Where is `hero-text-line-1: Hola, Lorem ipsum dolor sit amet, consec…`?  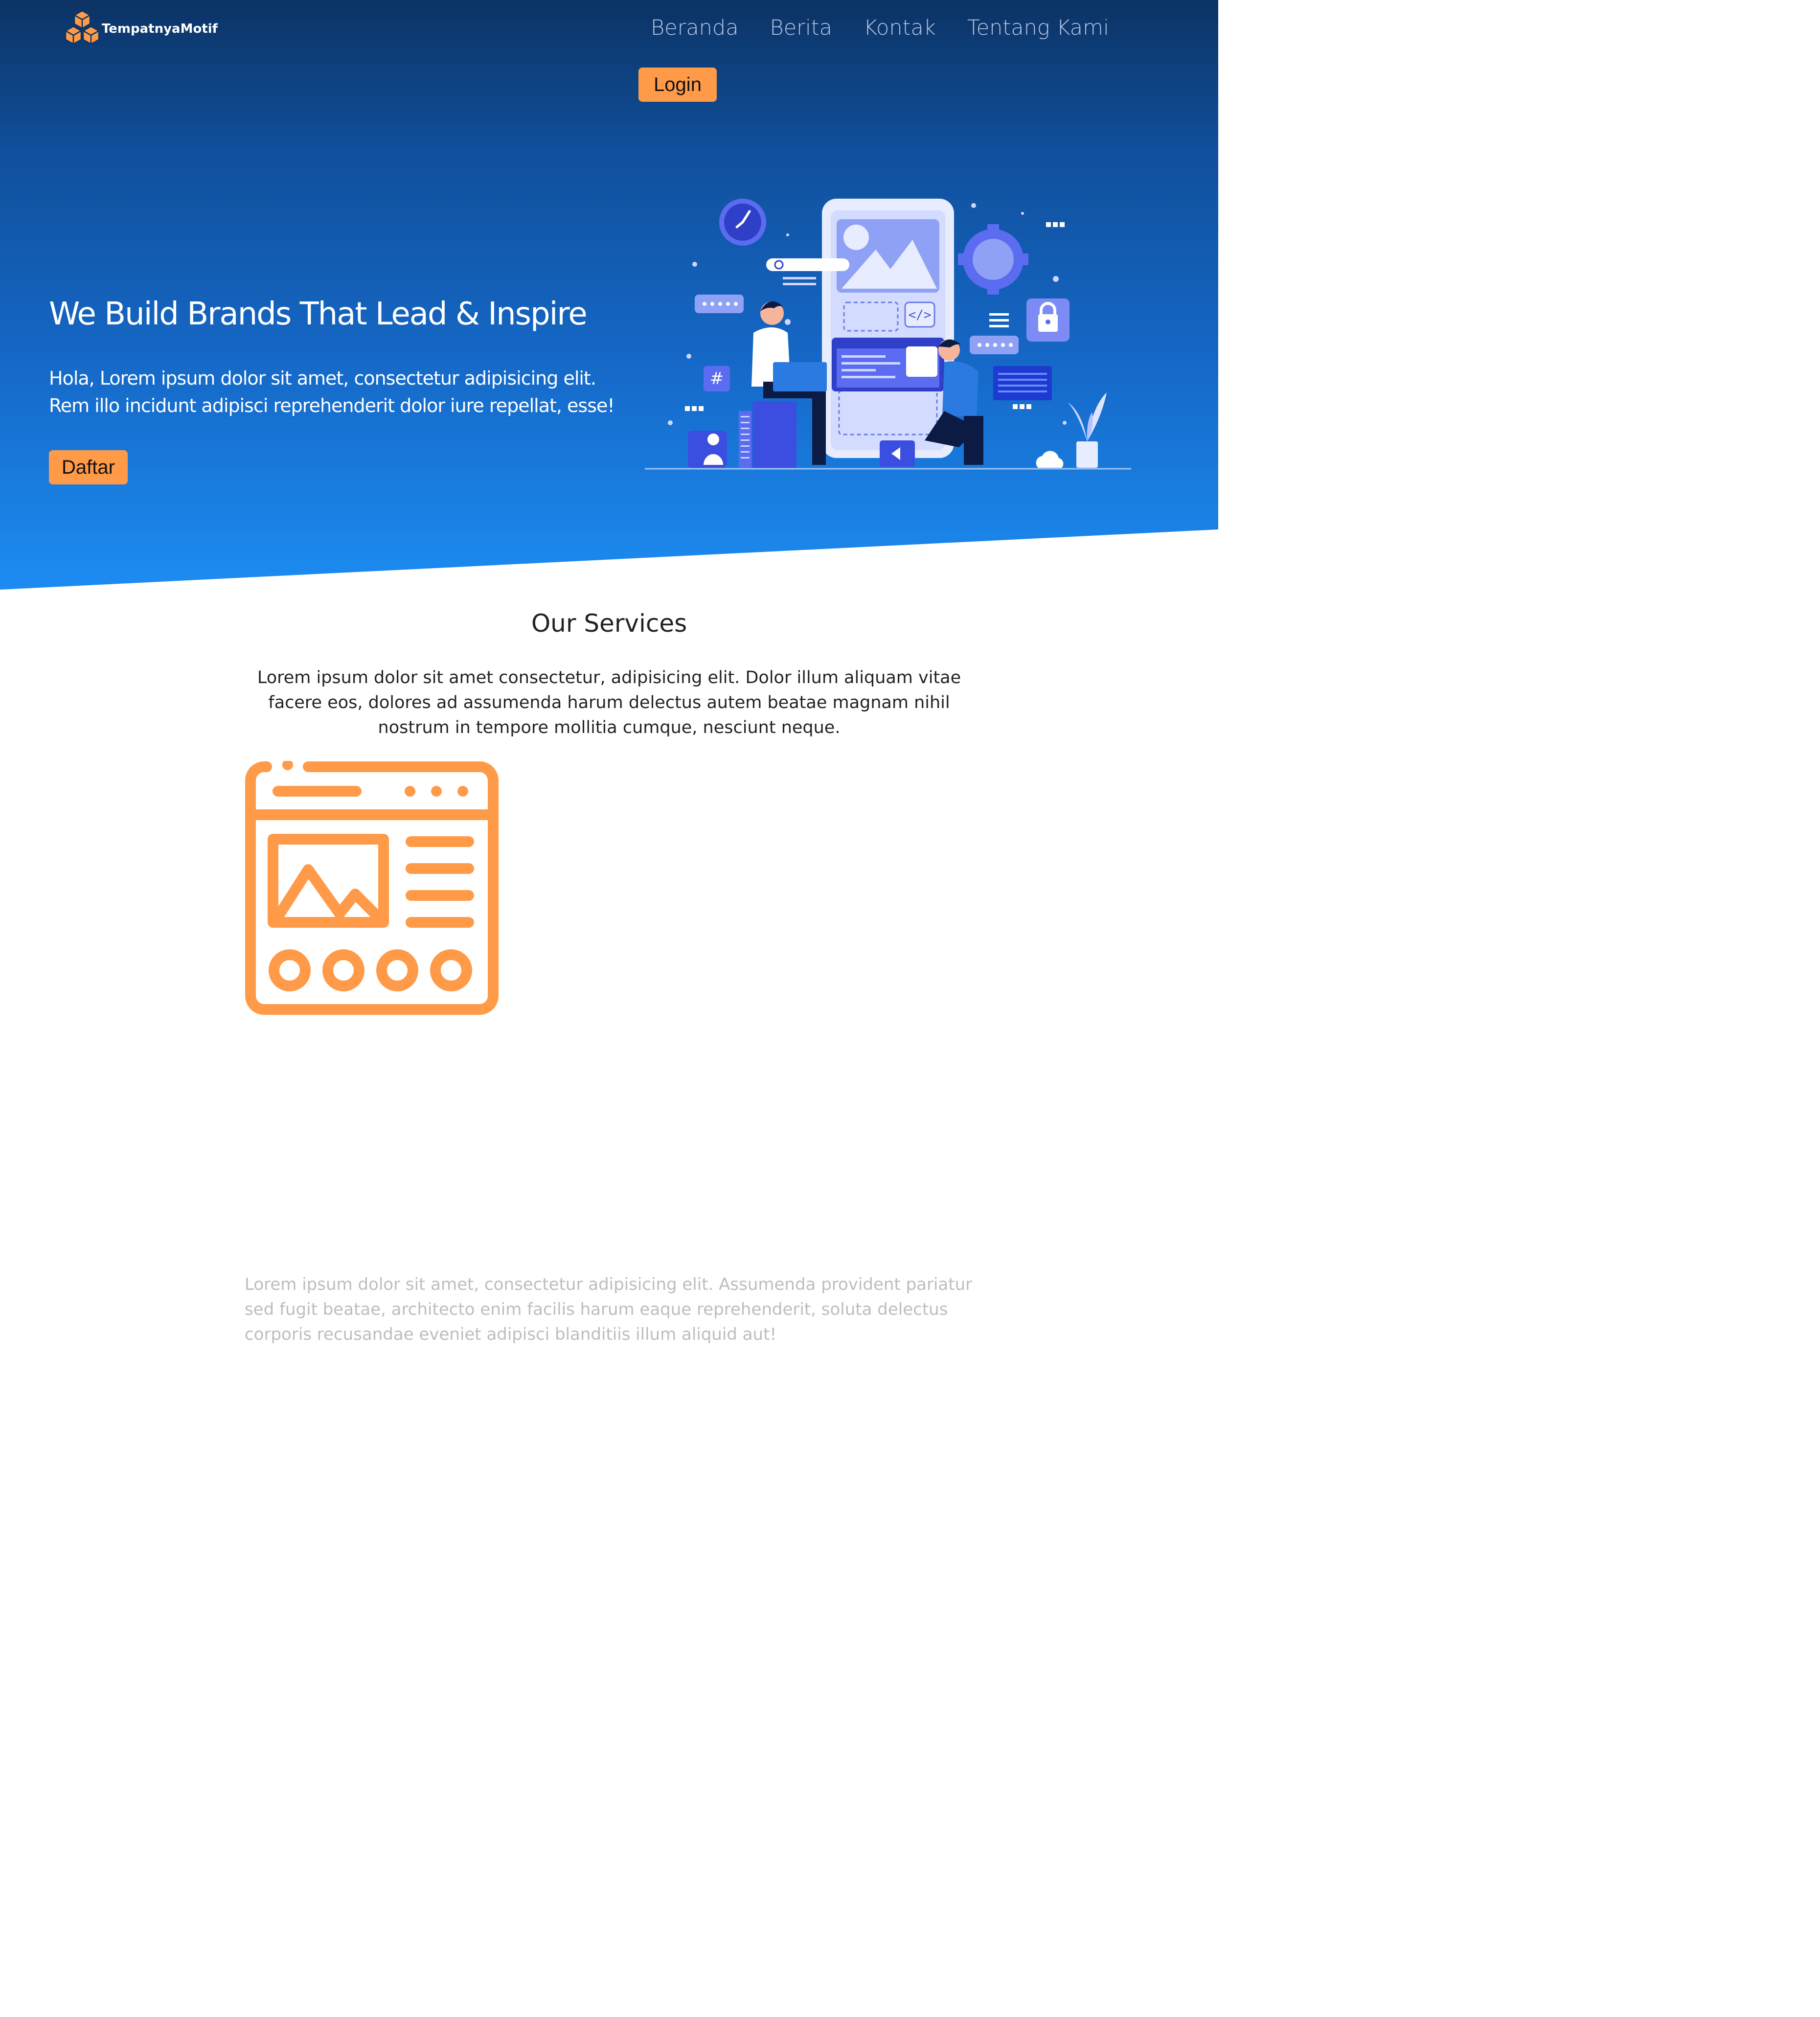
hero-text-line-1: Hola, Lorem ipsum dolor sit amet, consec… is located at coordinates (322, 378).